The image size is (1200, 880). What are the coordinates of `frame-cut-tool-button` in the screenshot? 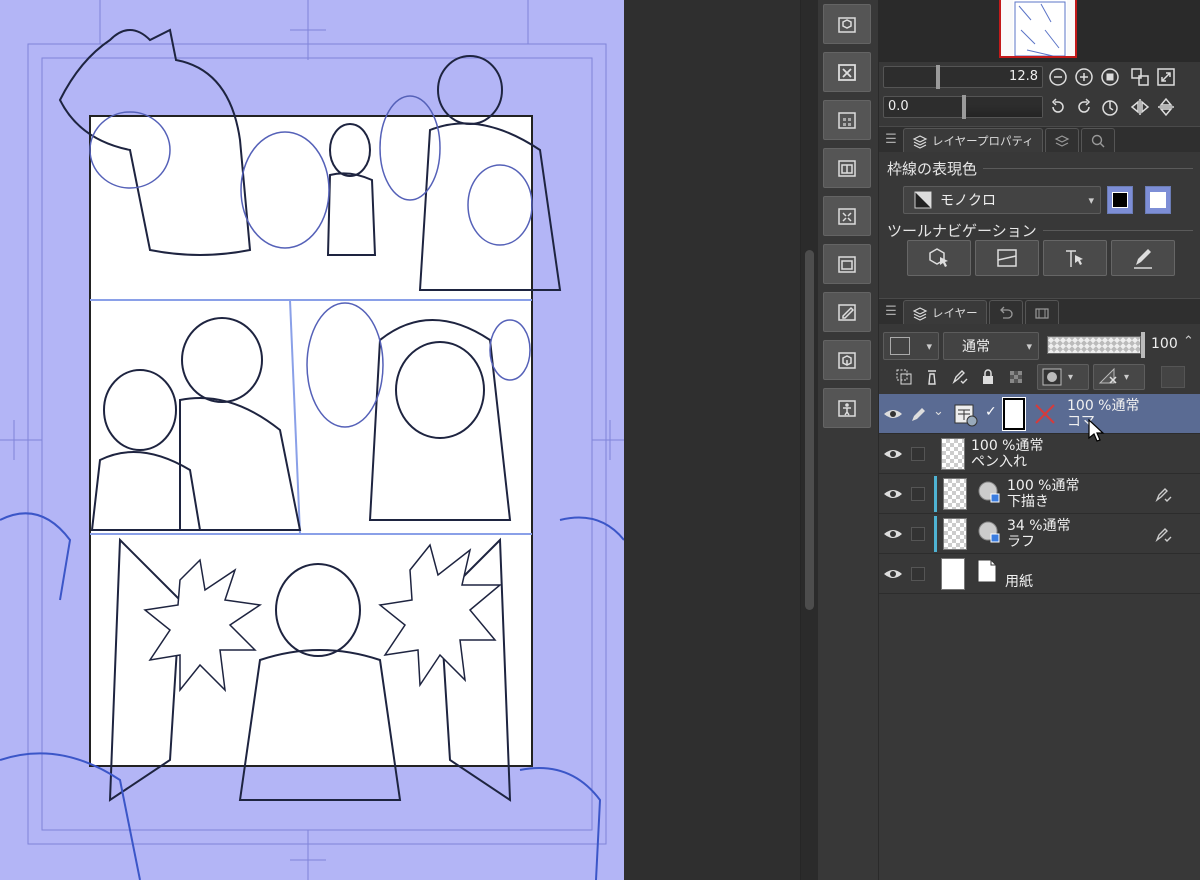 It's located at (1075, 258).